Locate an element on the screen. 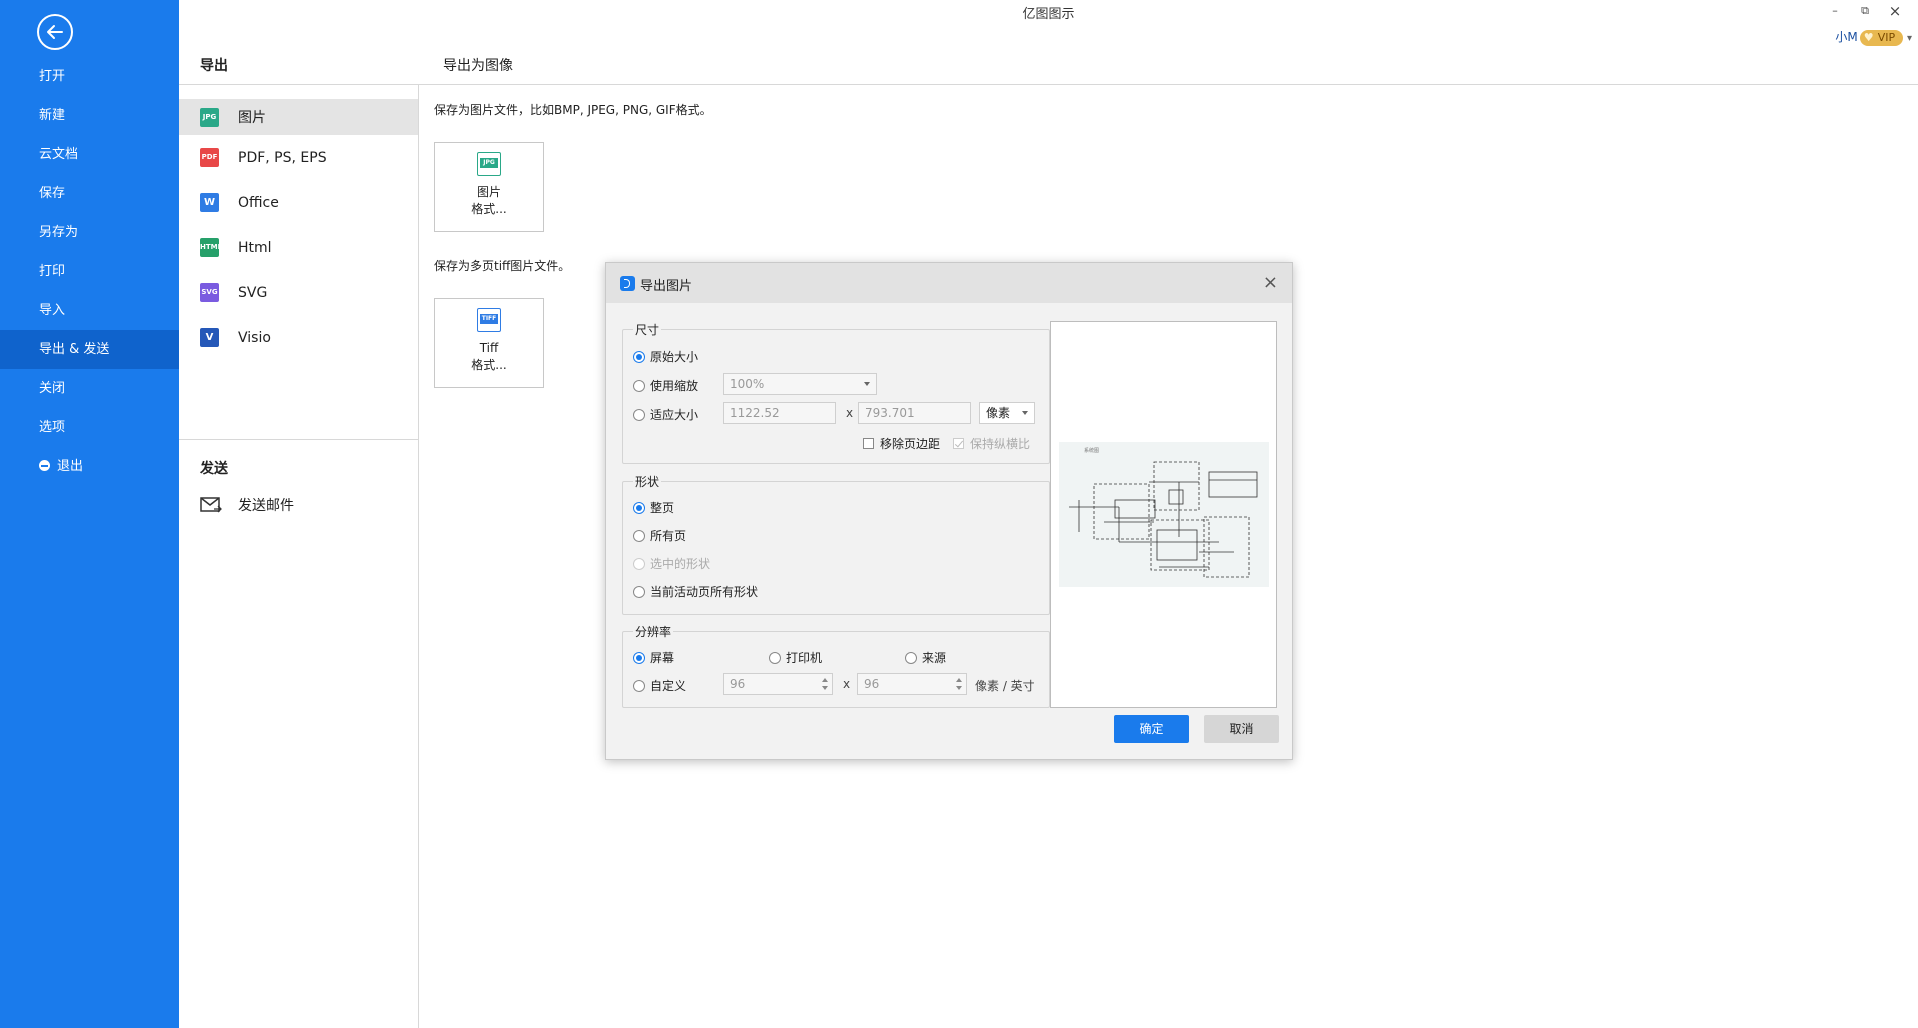 The height and width of the screenshot is (1028, 1918). radio-fit-size: 适应大小 is located at coordinates (665, 414).